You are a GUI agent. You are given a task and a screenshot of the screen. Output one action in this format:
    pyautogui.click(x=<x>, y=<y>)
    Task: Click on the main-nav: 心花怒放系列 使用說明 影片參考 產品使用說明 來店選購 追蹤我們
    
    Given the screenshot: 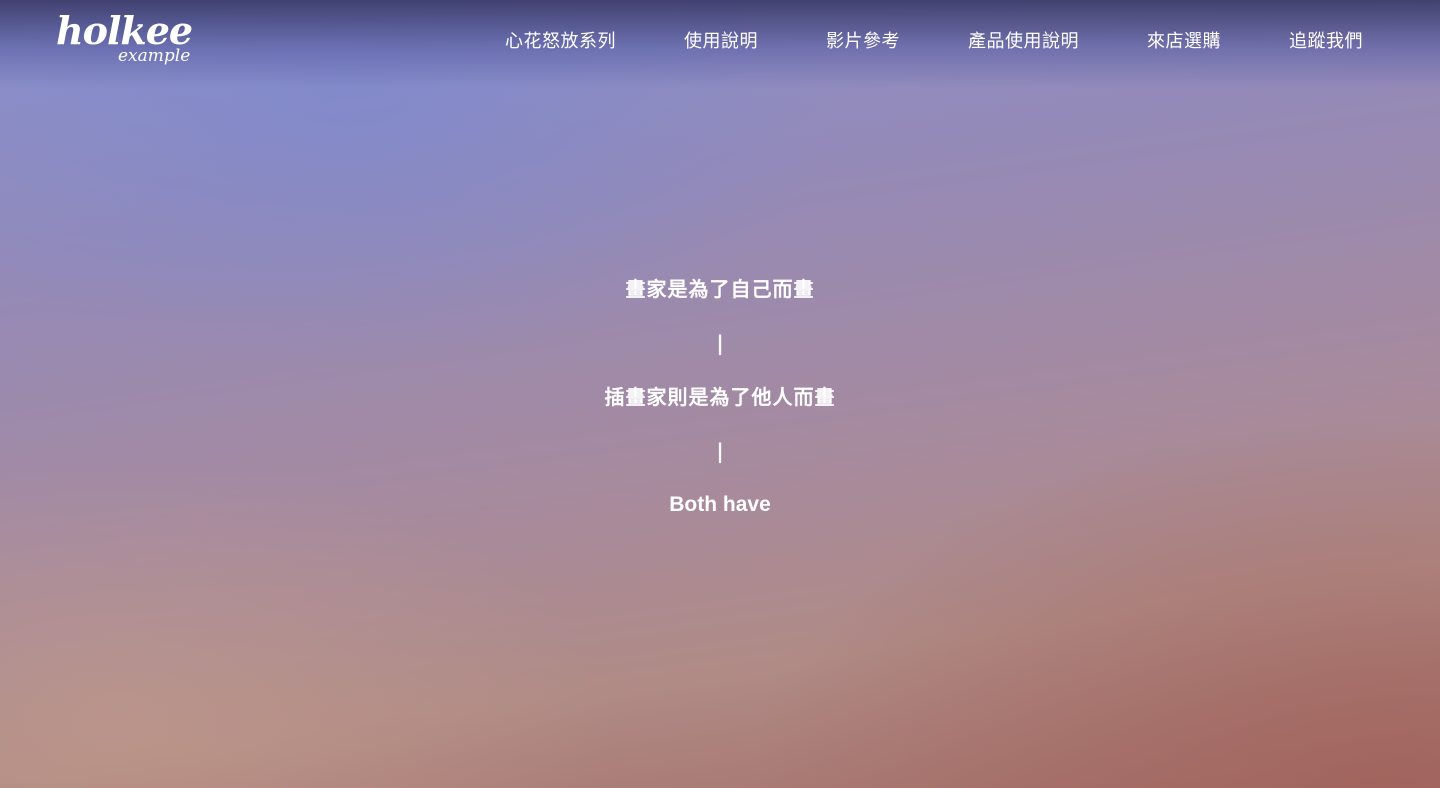 What is the action you would take?
    pyautogui.click(x=934, y=42)
    